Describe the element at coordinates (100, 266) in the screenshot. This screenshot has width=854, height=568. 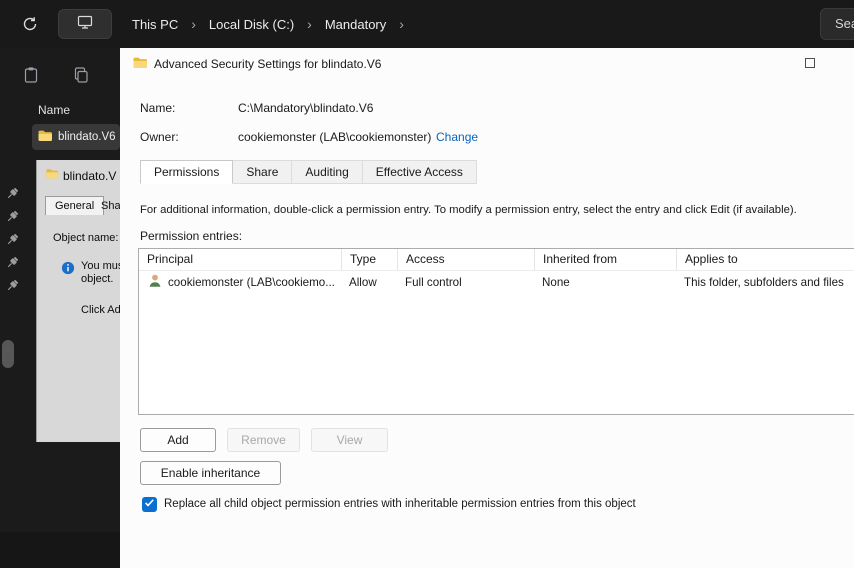
I see `info-text-line1: You mus` at that location.